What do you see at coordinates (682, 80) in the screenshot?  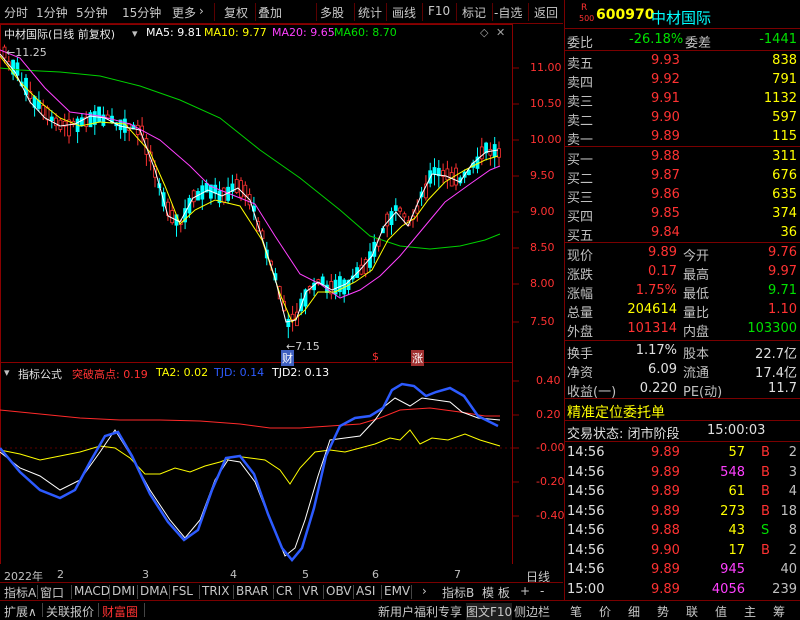 I see `ask-row: 卖四 9.92 791` at bounding box center [682, 80].